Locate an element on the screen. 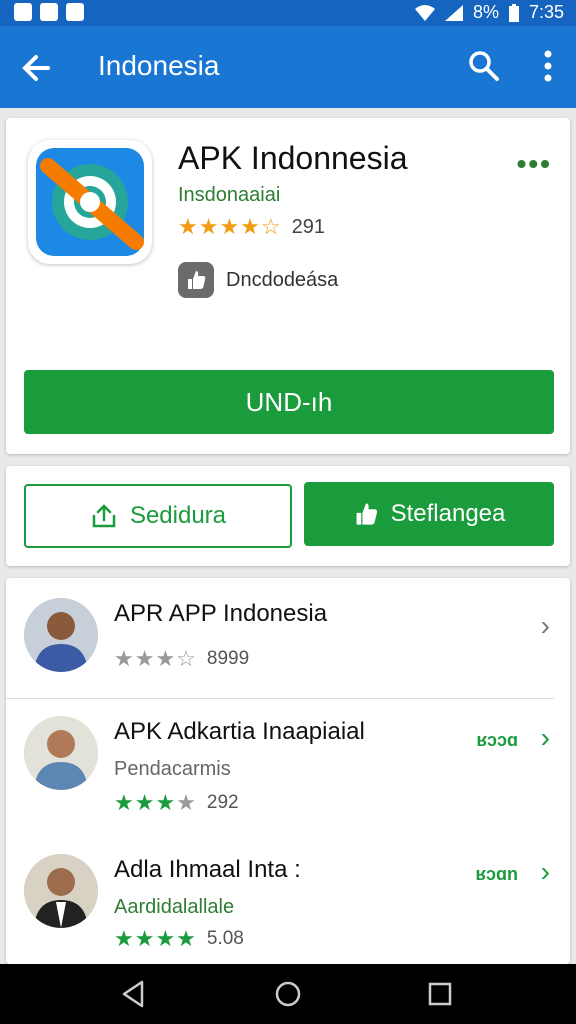 Image resolution: width=576 pixels, height=1024 pixels. action-buttons-card: Sedidura Steflangea is located at coordinates (288, 516).